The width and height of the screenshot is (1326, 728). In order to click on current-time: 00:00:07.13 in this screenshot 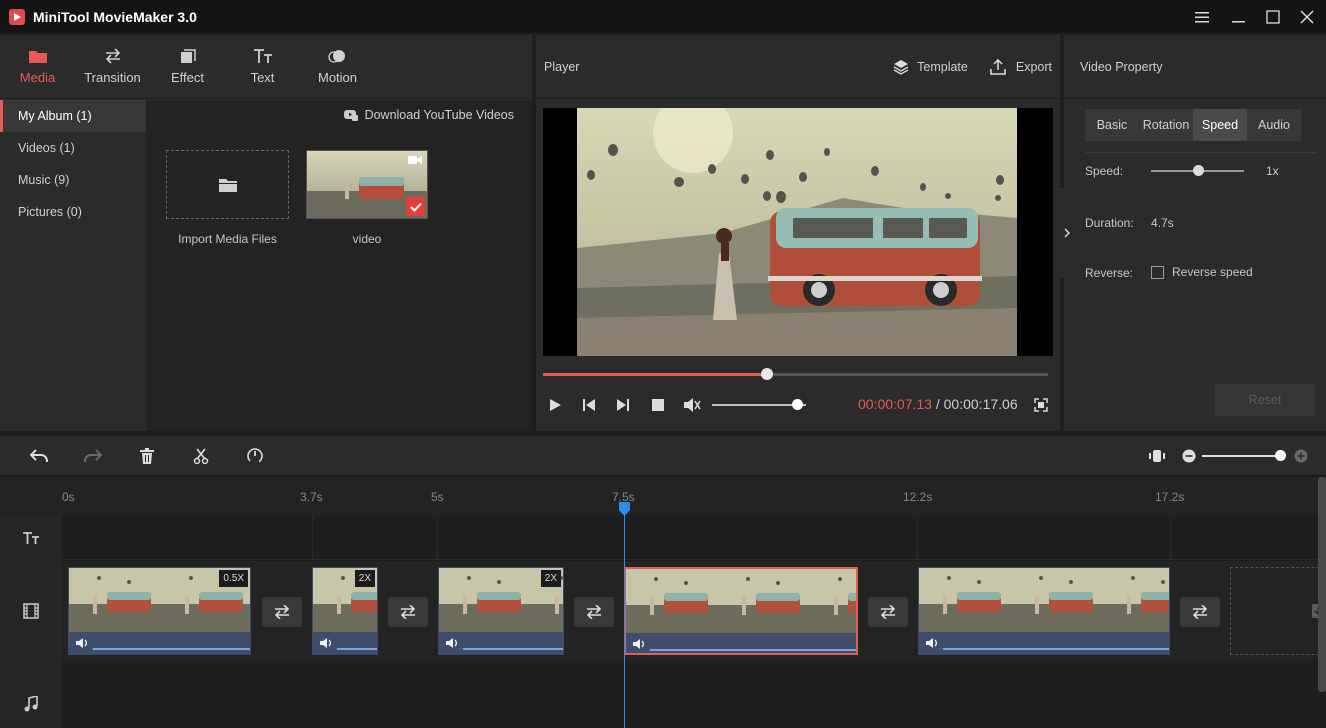, I will do `click(895, 404)`.